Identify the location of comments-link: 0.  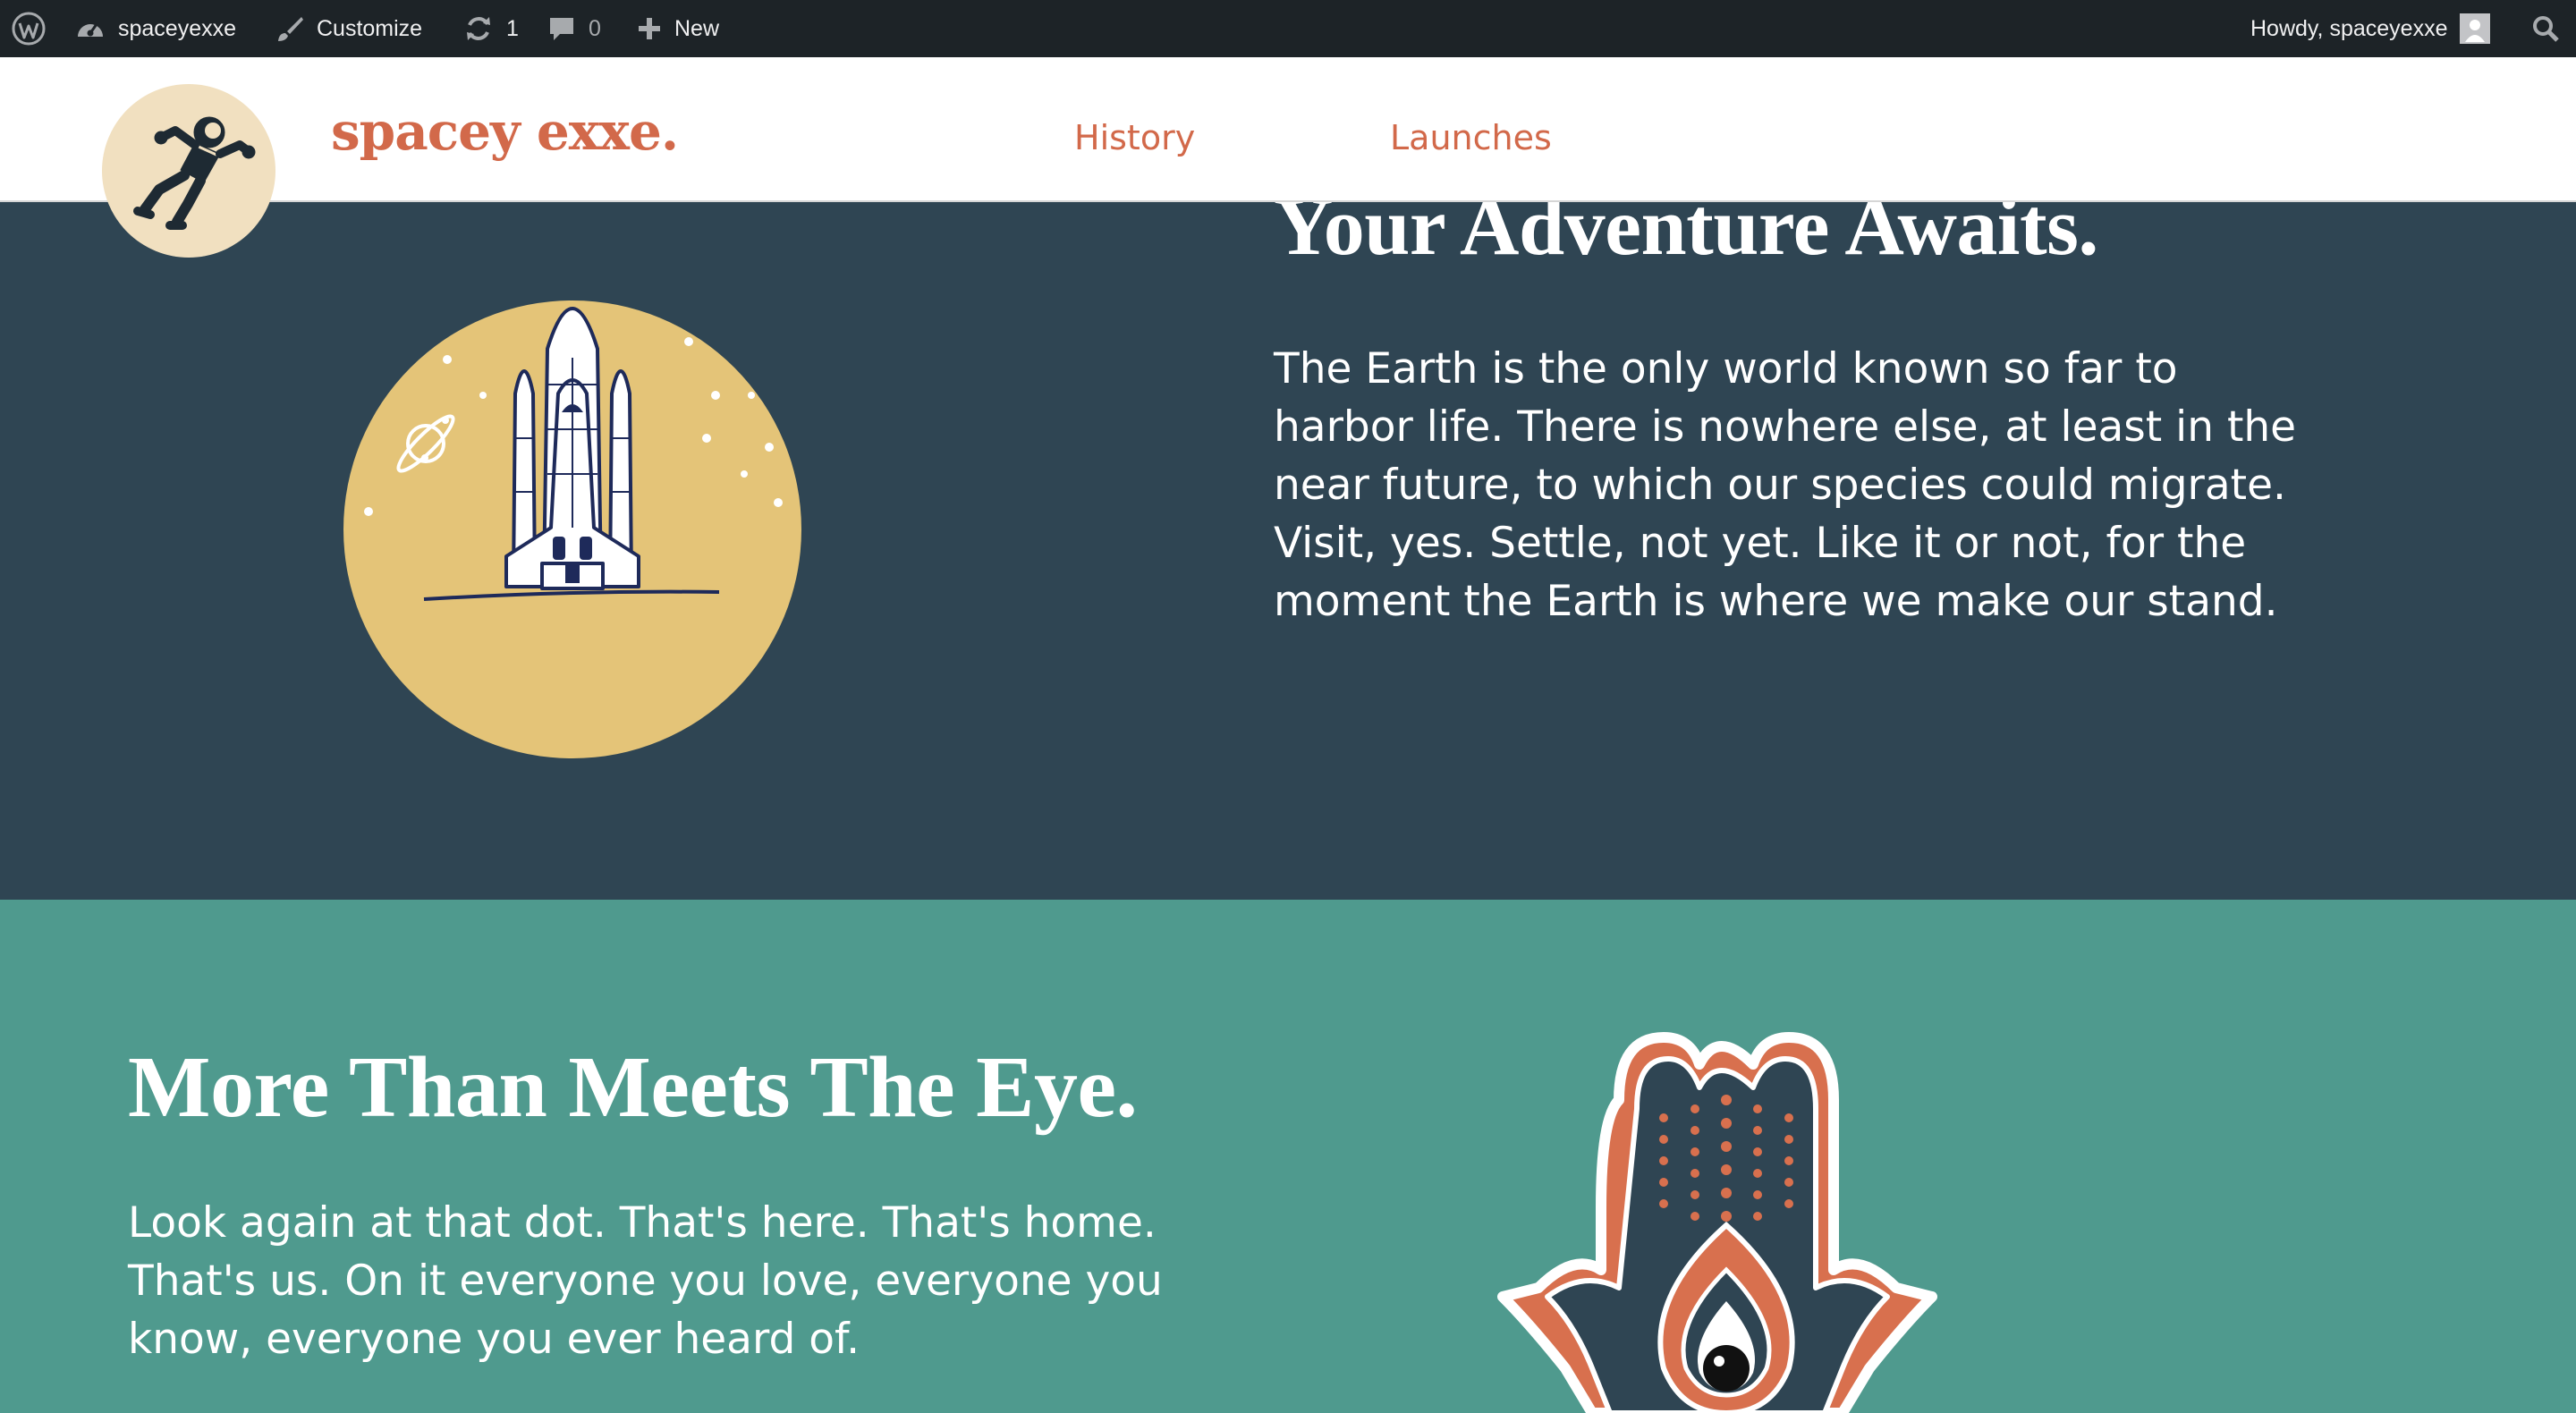
(574, 28).